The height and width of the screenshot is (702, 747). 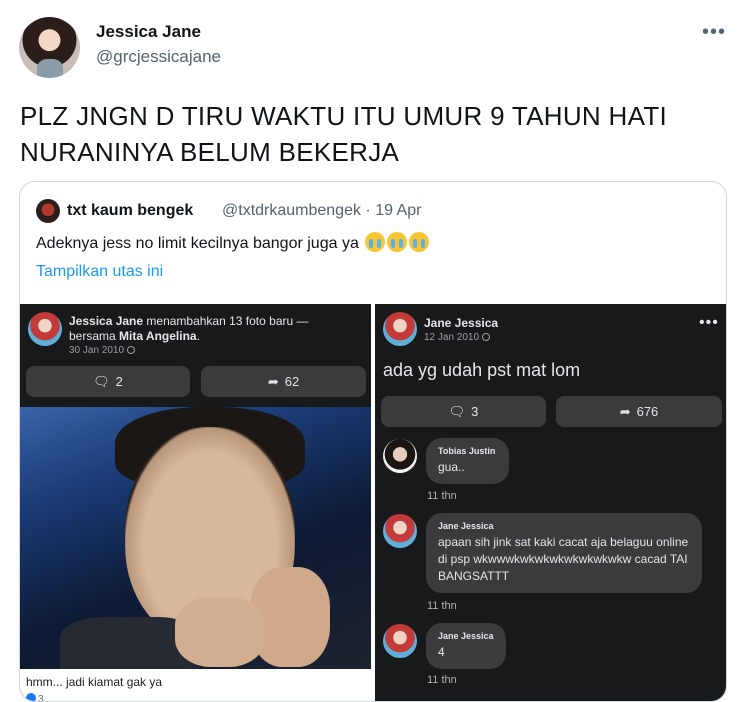 I want to click on fb-period: ., so click(x=198, y=336).